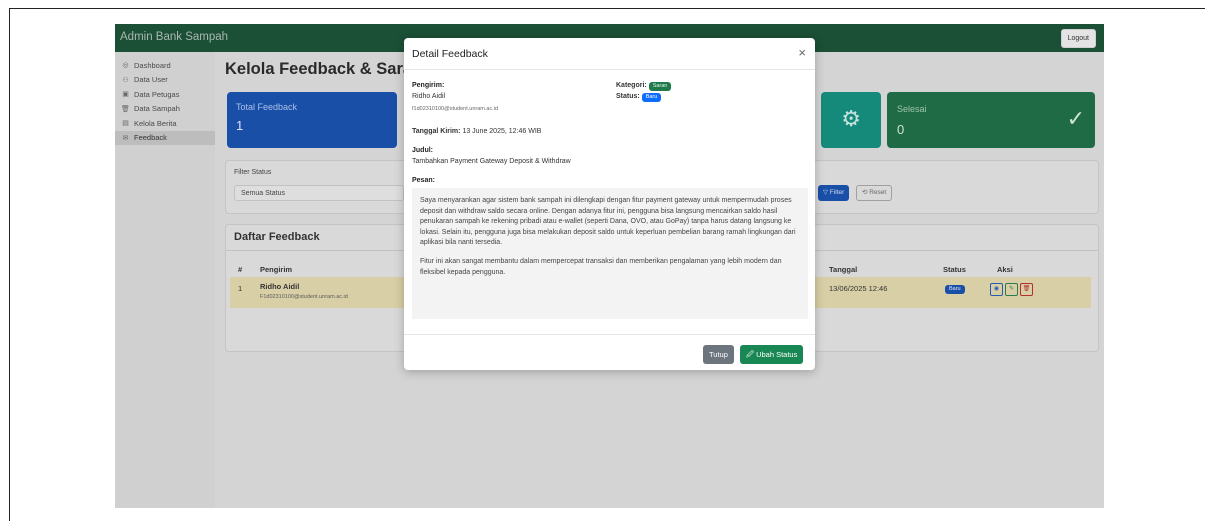  I want to click on pengirim-name: Ridho Aidil, so click(429, 96).